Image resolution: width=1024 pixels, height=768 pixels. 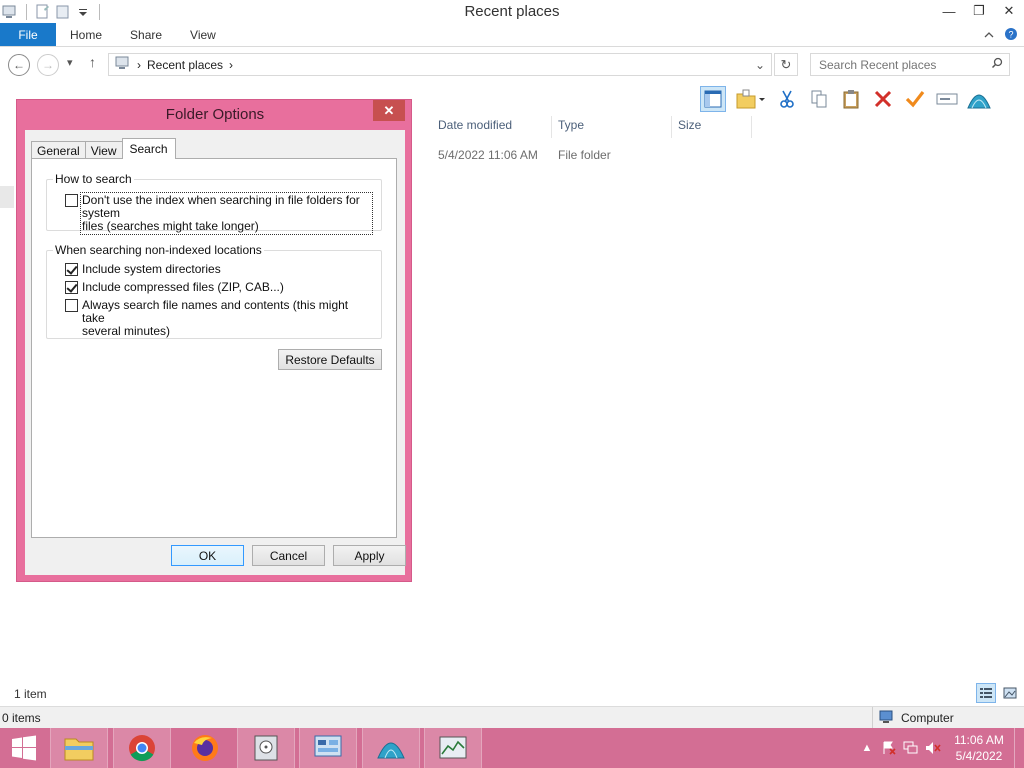 I want to click on computer-label: Computer, so click(x=927, y=718).